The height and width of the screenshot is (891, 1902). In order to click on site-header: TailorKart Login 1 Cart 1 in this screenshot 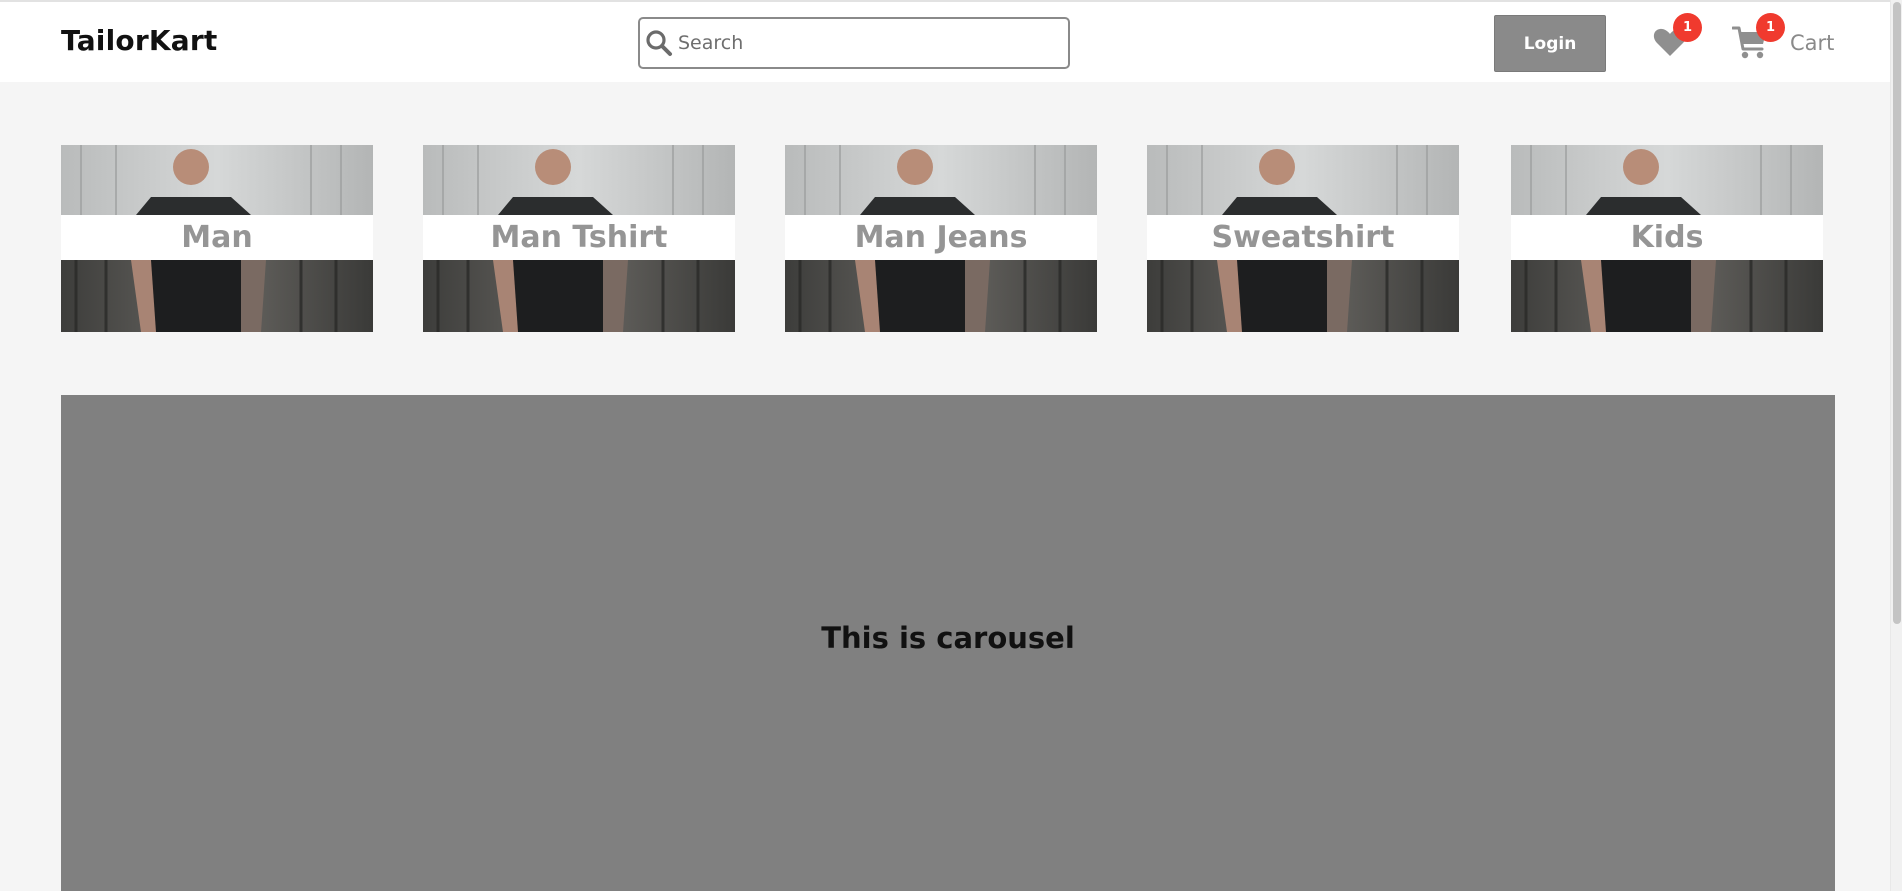, I will do `click(951, 42)`.